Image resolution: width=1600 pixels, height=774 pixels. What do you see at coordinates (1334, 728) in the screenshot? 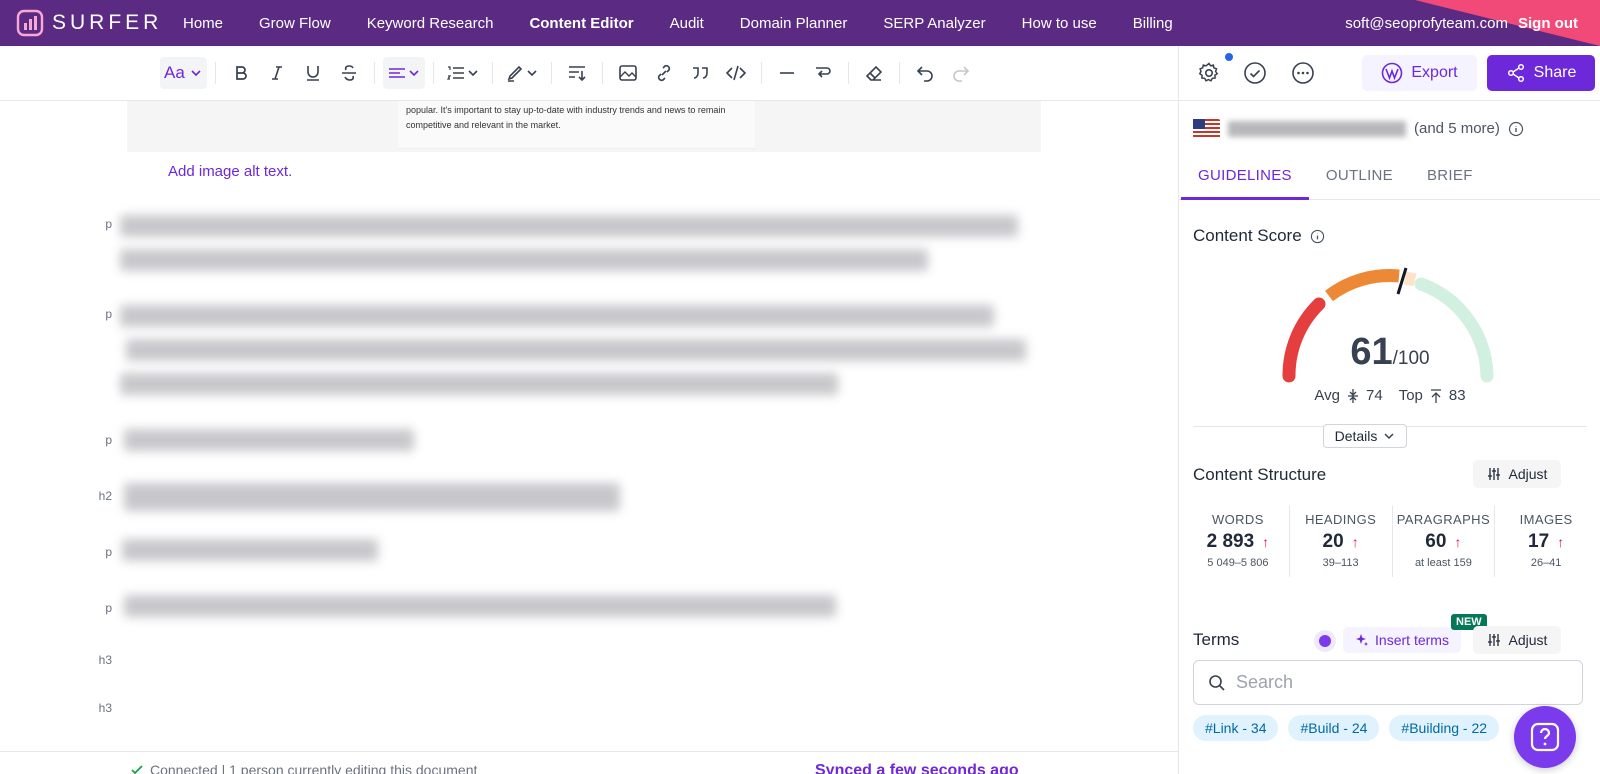
I see `term-chip: #Build - 24` at bounding box center [1334, 728].